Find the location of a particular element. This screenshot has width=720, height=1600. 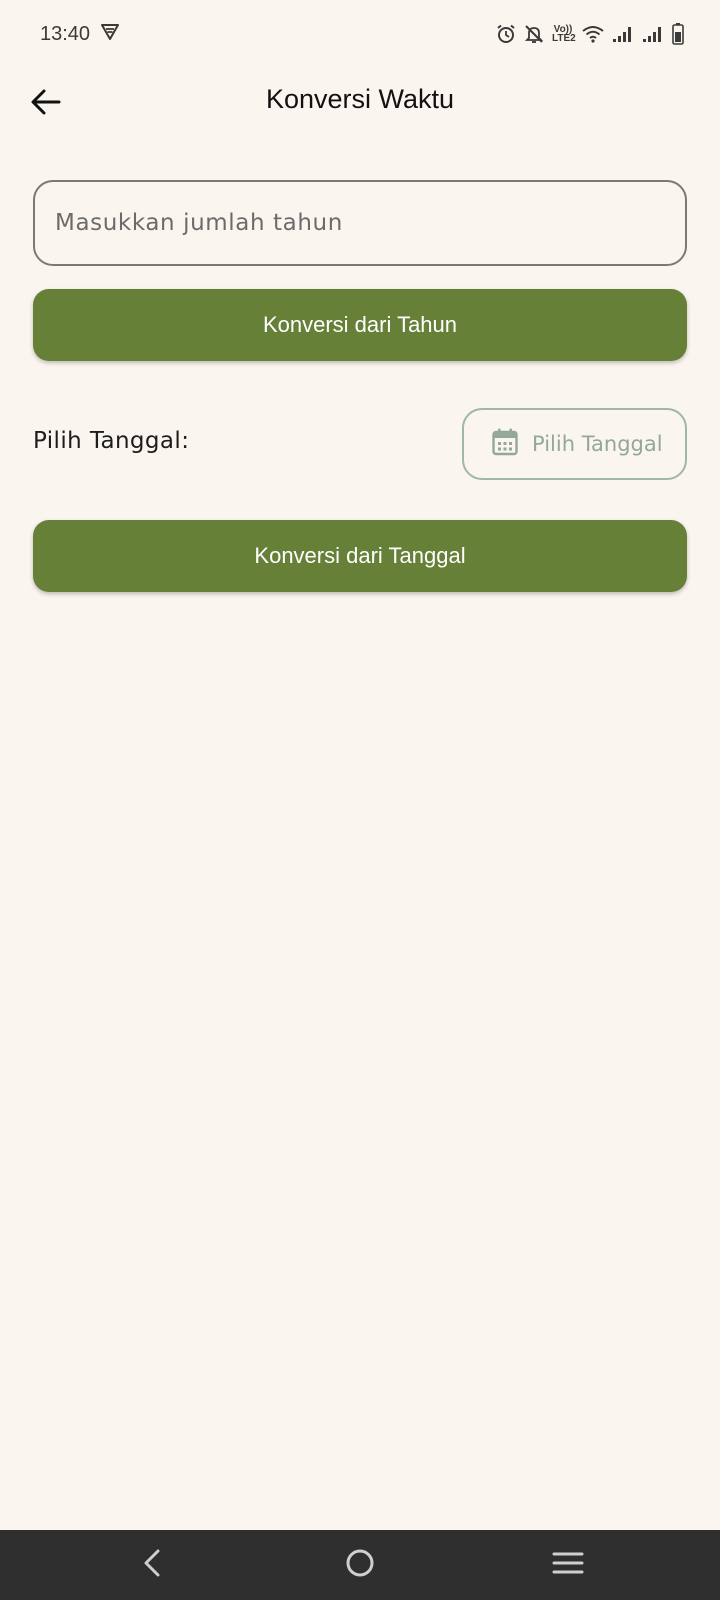

calendar-icon is located at coordinates (505, 444).